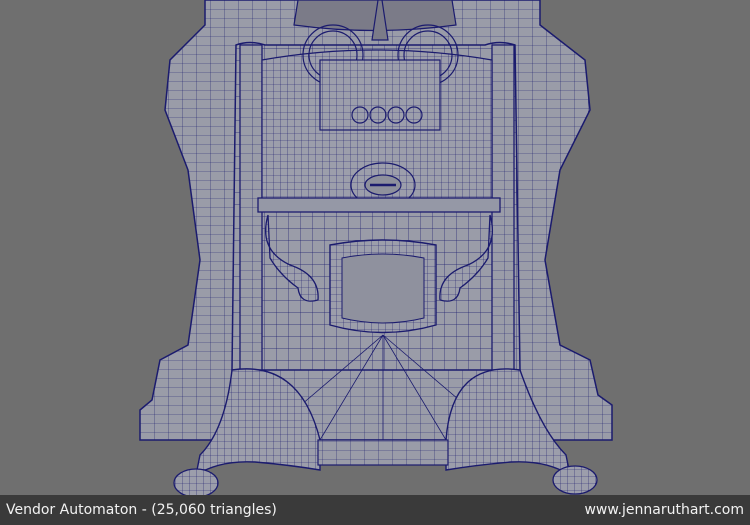 This screenshot has width=750, height=525. Describe the element at coordinates (379, 205) in the screenshot. I see `ledge` at that location.